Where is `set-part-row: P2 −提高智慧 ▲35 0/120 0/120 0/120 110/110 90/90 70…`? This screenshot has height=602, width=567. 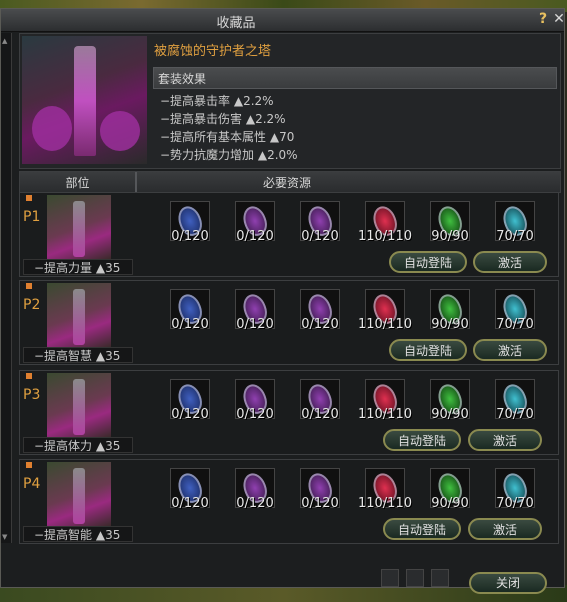
set-part-row: P2 −提高智慧 ▲35 0/120 0/120 0/120 110/110 90/90 70… is located at coordinates (289, 322).